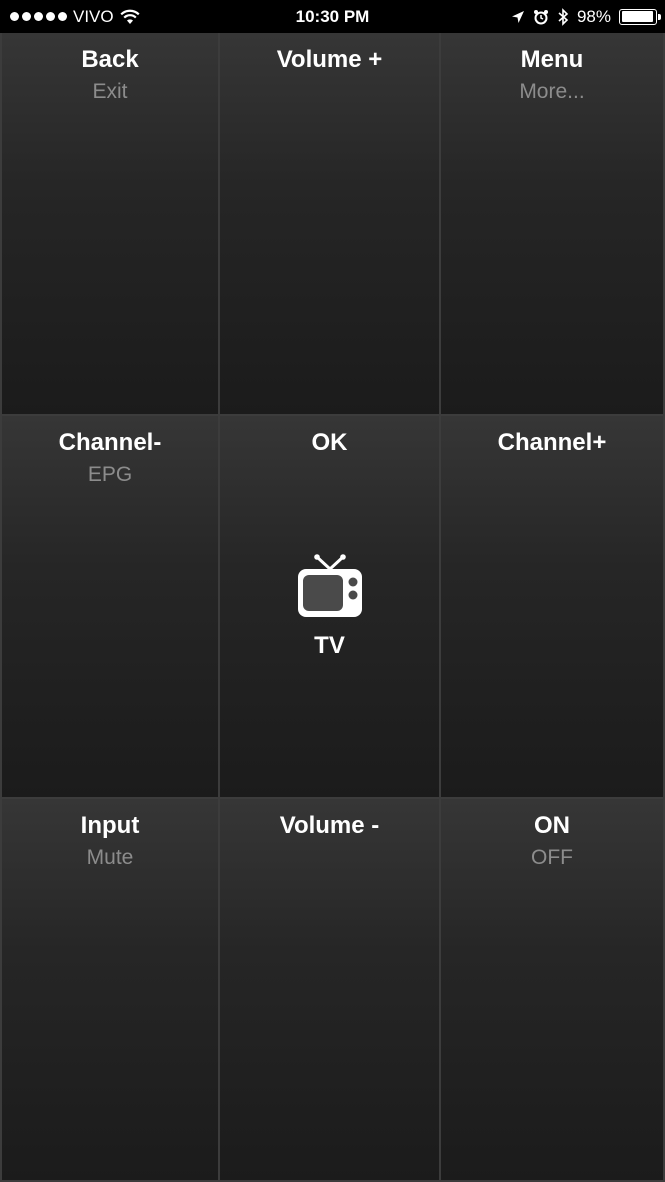 The image size is (665, 1182). I want to click on menu-label: Menu, so click(552, 59).